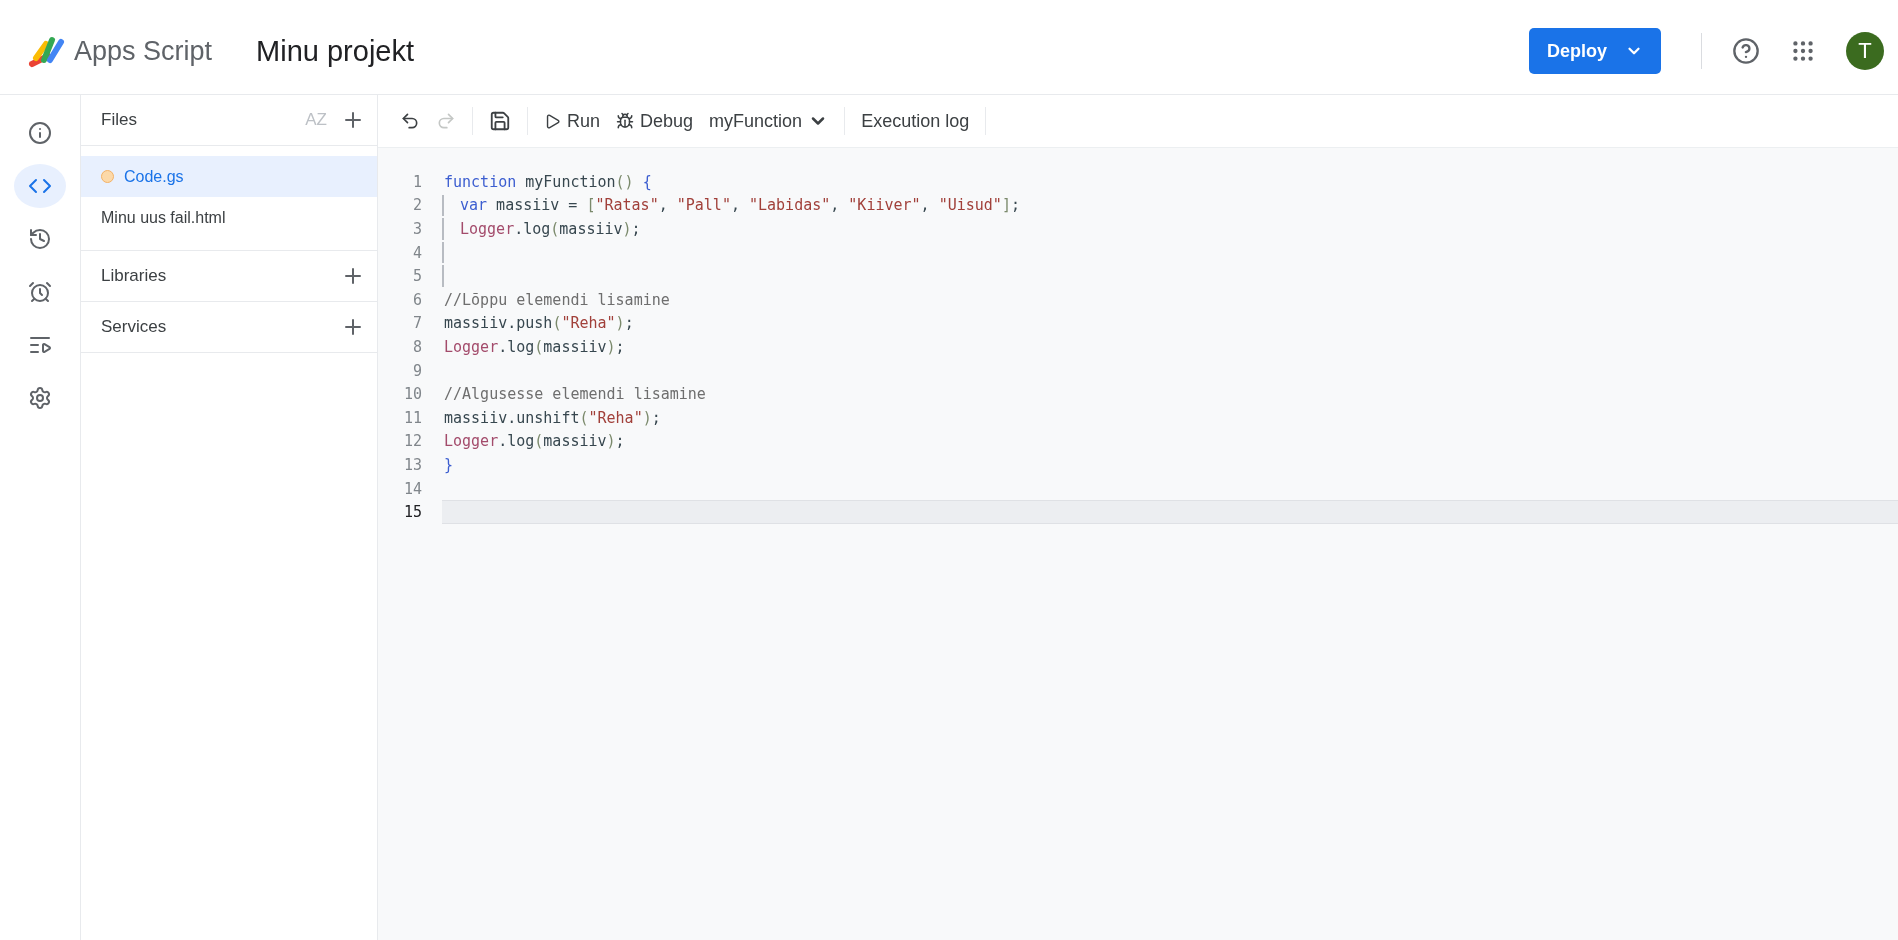 This screenshot has width=1898, height=940. Describe the element at coordinates (548, 181) in the screenshot. I see `code-line: function myFunction() {` at that location.